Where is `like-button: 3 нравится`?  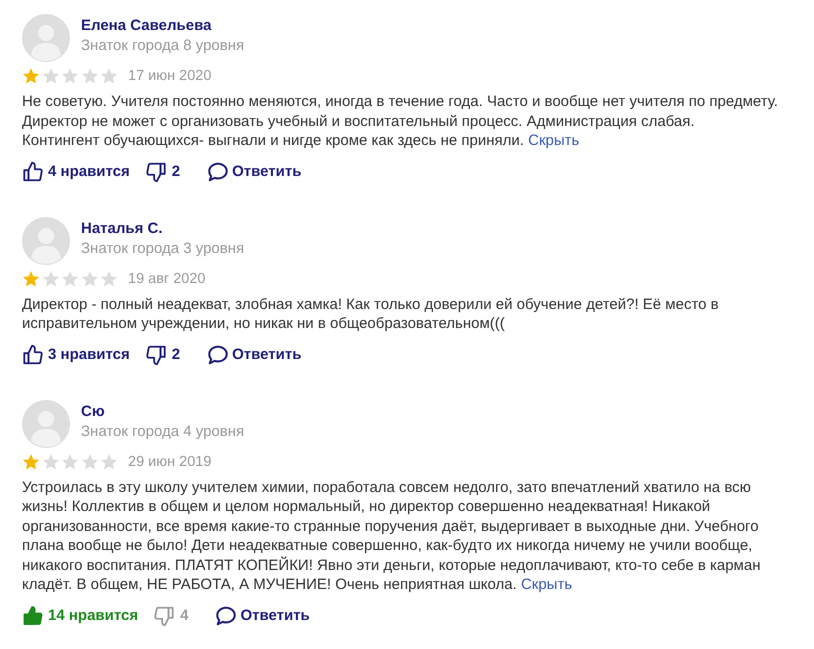
like-button: 3 нравится is located at coordinates (76, 355).